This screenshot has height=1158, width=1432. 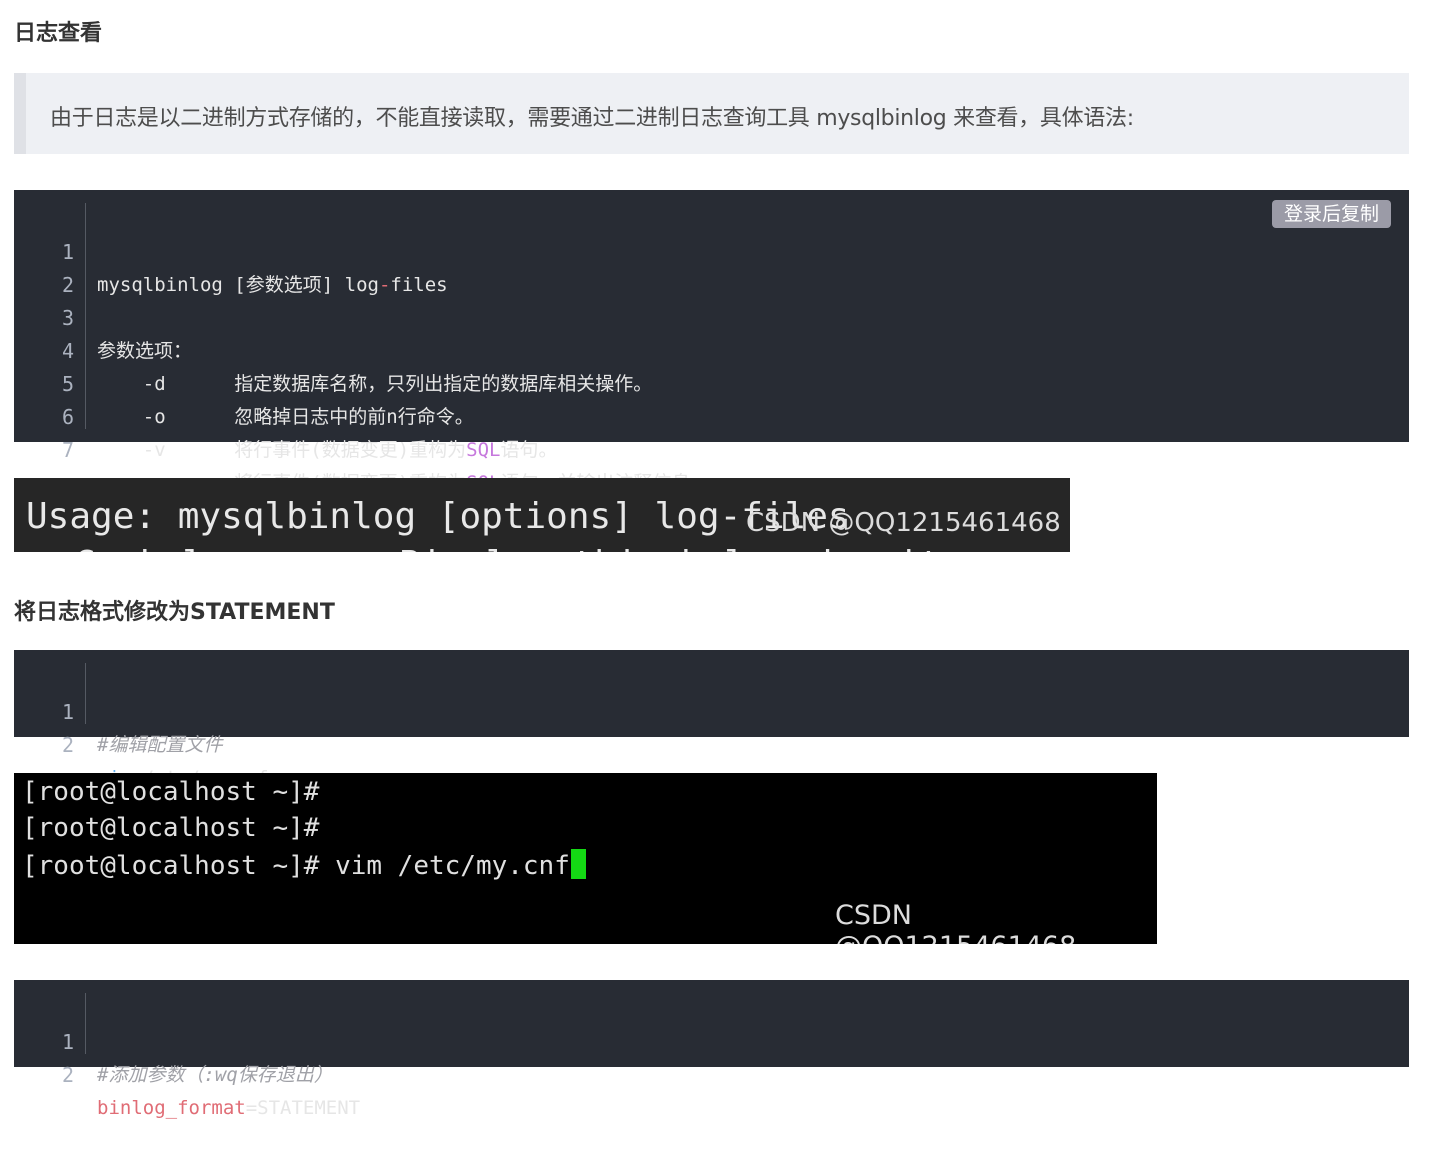 I want to click on code-line: 5 -o 忽略掉日志中的前n行命令。, so click(x=711, y=381).